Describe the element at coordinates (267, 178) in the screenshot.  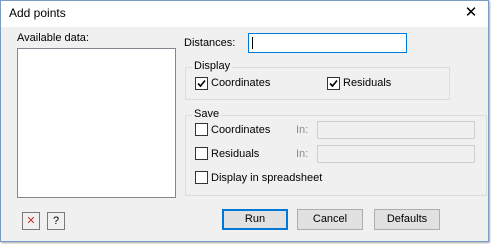
I see `display-in-spreadsheet-label: Display in spreadsheet` at that location.